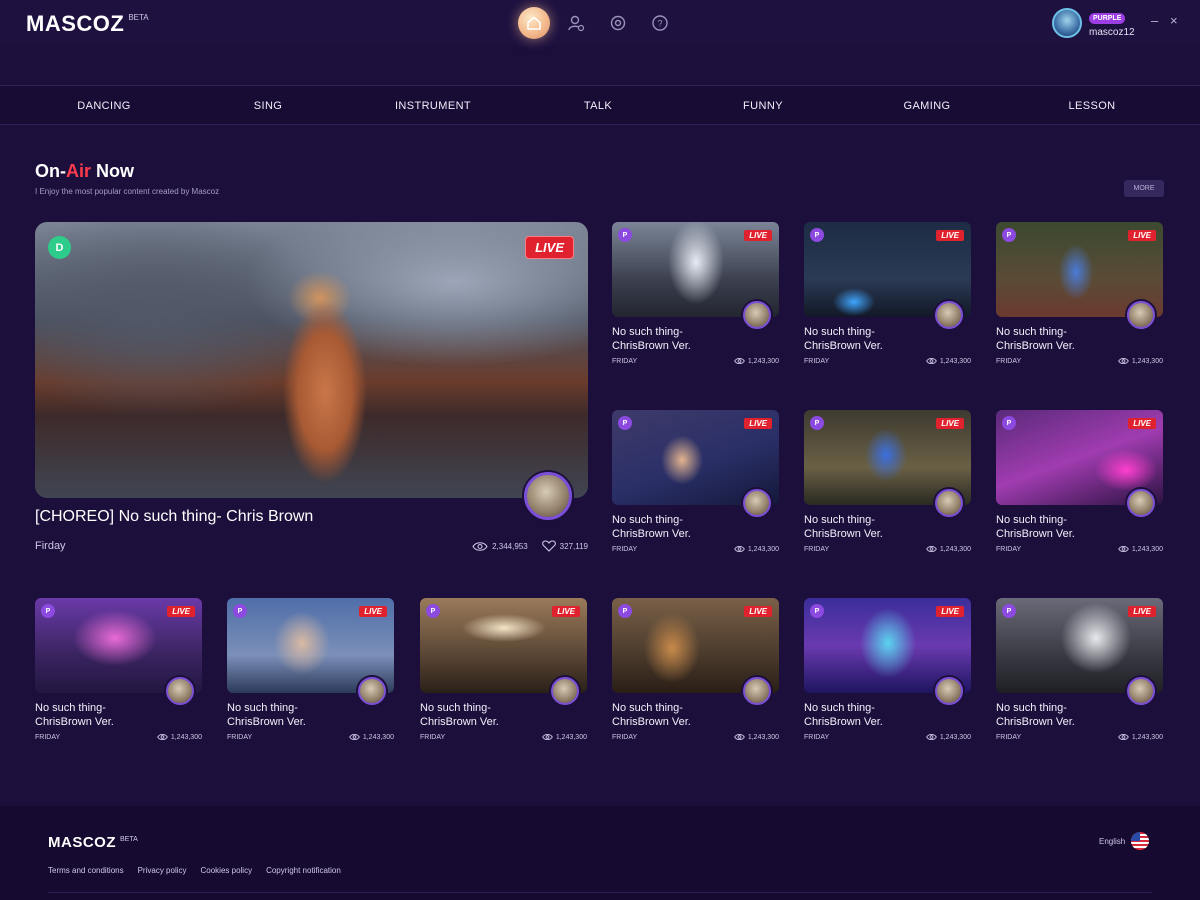  What do you see at coordinates (433, 106) in the screenshot?
I see `category-instrument: INSTRUMENT` at bounding box center [433, 106].